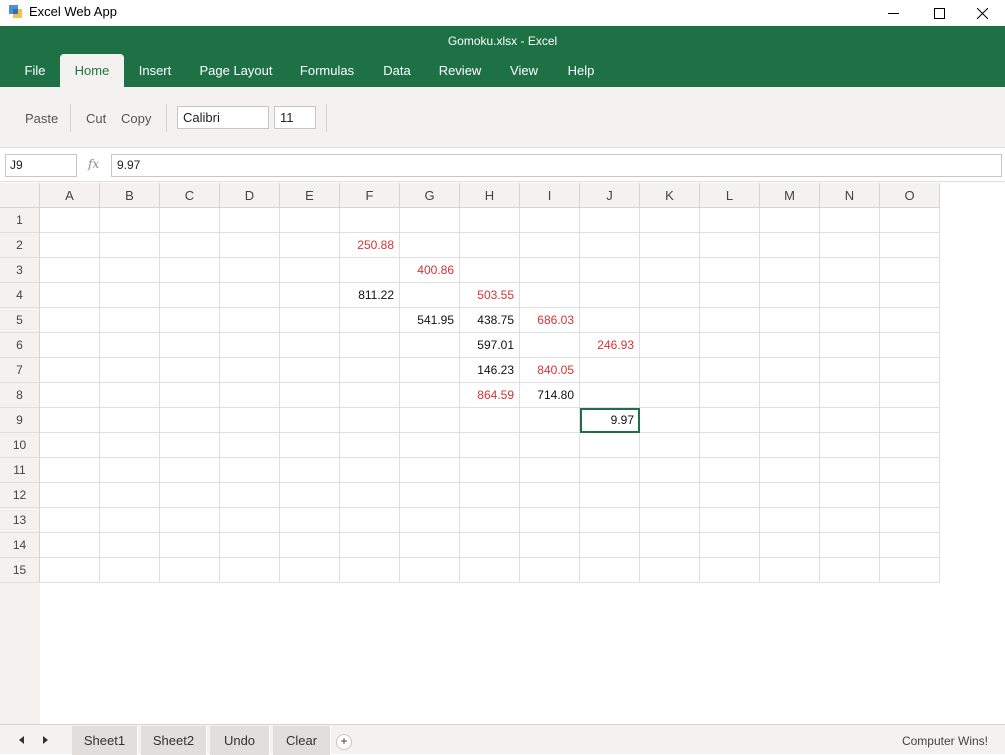 The width and height of the screenshot is (1005, 755). What do you see at coordinates (790, 195) in the screenshot?
I see `column-header-m: M` at bounding box center [790, 195].